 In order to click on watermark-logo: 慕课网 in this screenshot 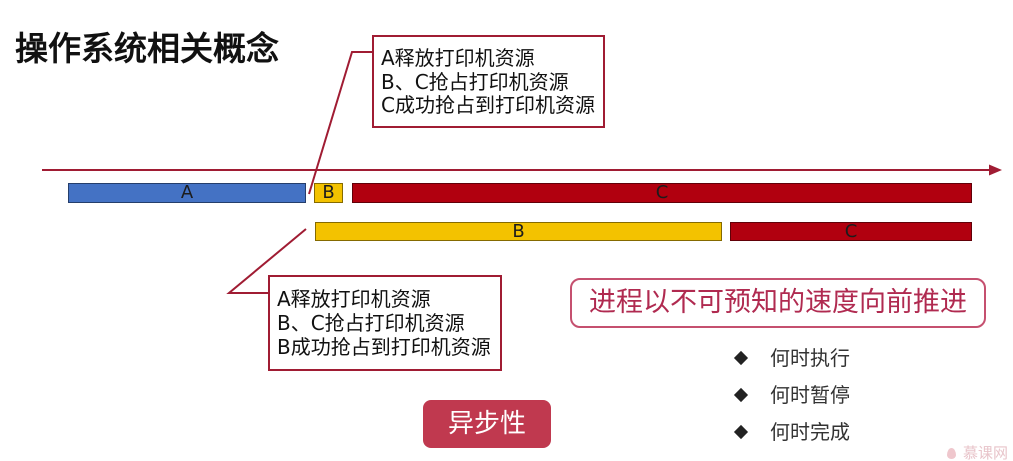, I will do `click(978, 453)`.